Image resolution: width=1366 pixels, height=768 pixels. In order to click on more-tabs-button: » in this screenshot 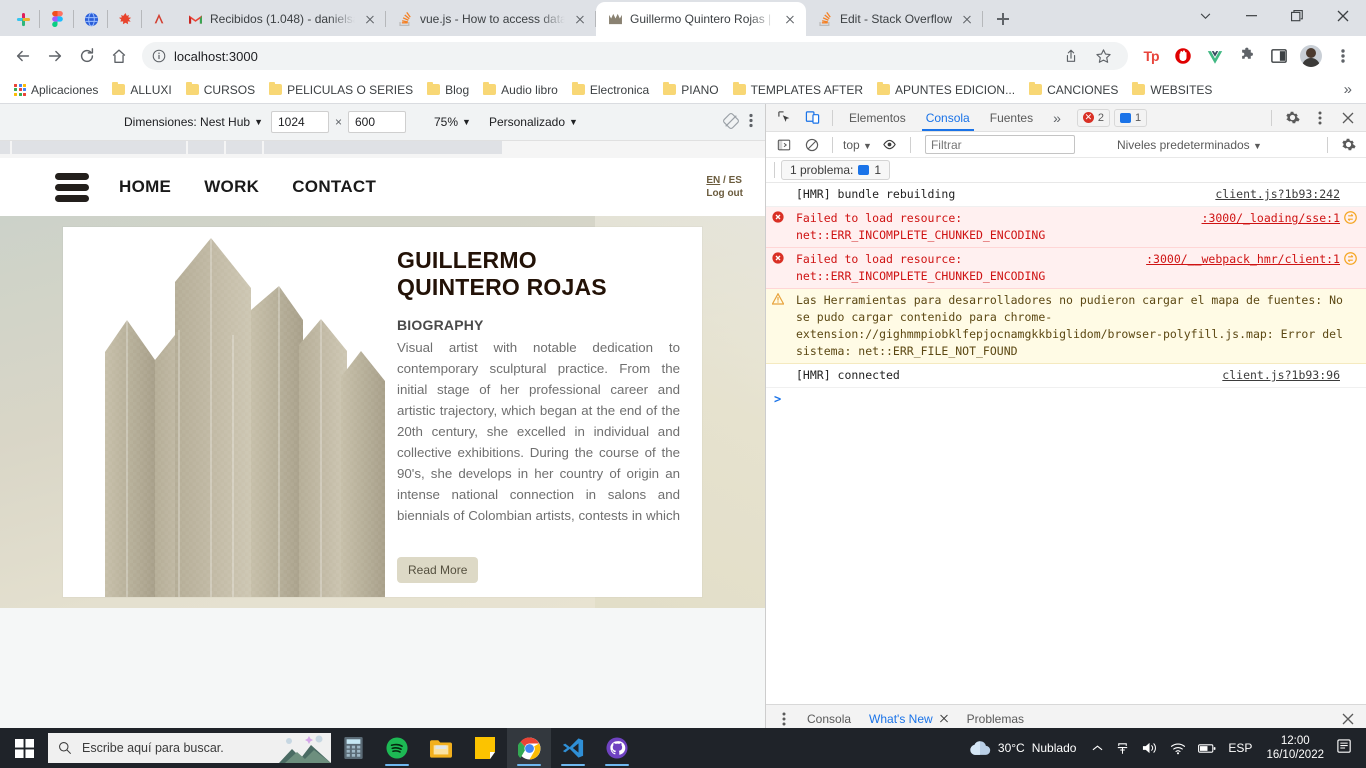, I will do `click(1057, 117)`.